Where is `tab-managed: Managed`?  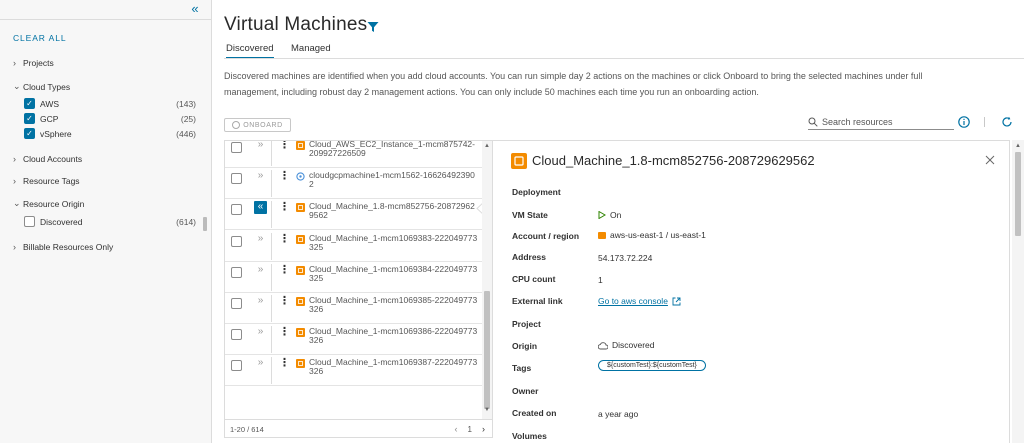
tab-managed: Managed is located at coordinates (311, 48).